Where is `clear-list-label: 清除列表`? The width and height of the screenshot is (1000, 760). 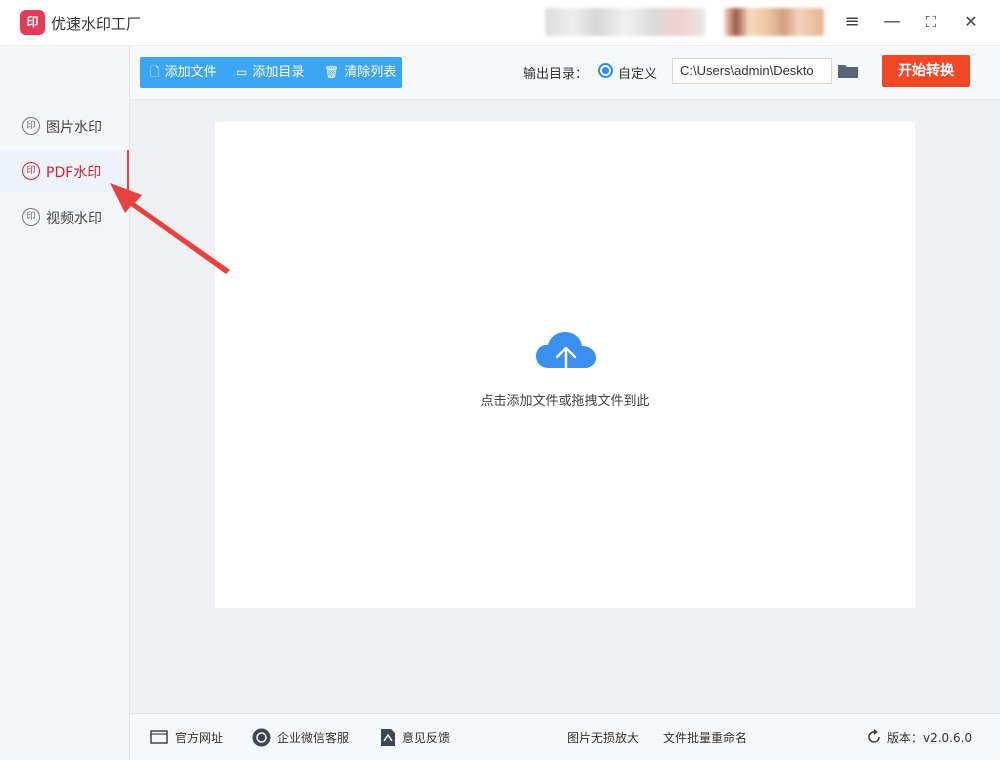 clear-list-label: 清除列表 is located at coordinates (370, 72).